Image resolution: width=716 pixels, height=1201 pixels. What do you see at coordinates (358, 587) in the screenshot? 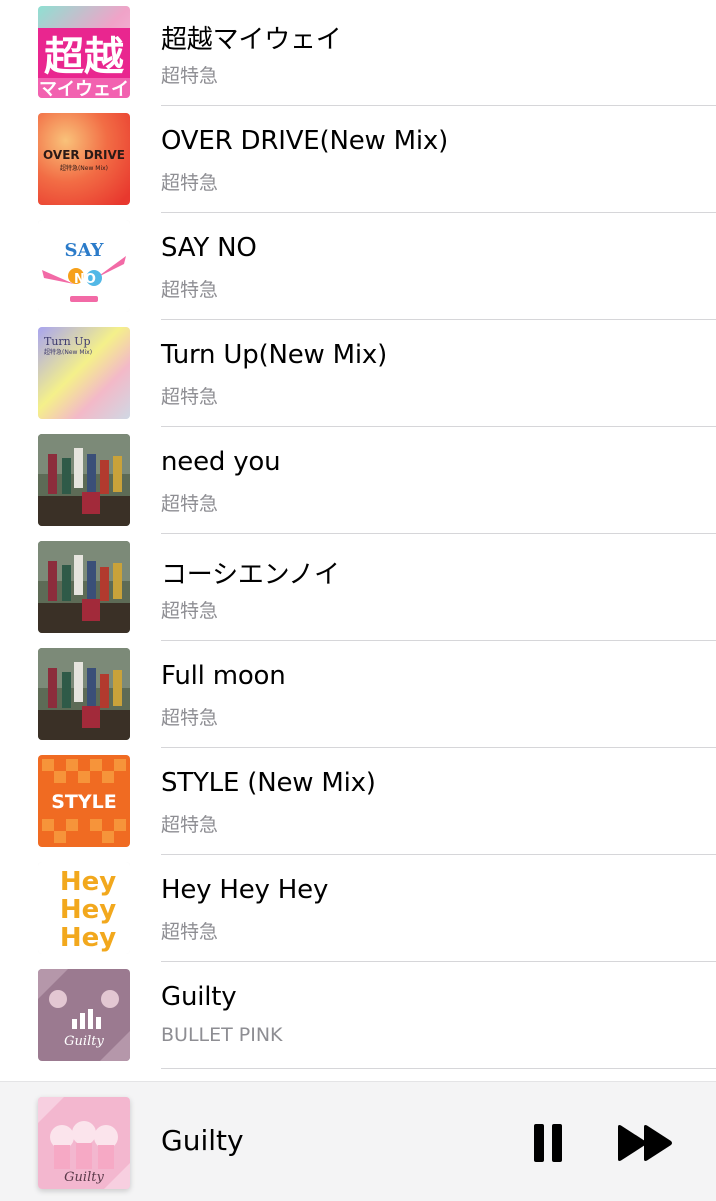
I see `song-row-koshien-noi: コーシエンノイ 超特急` at bounding box center [358, 587].